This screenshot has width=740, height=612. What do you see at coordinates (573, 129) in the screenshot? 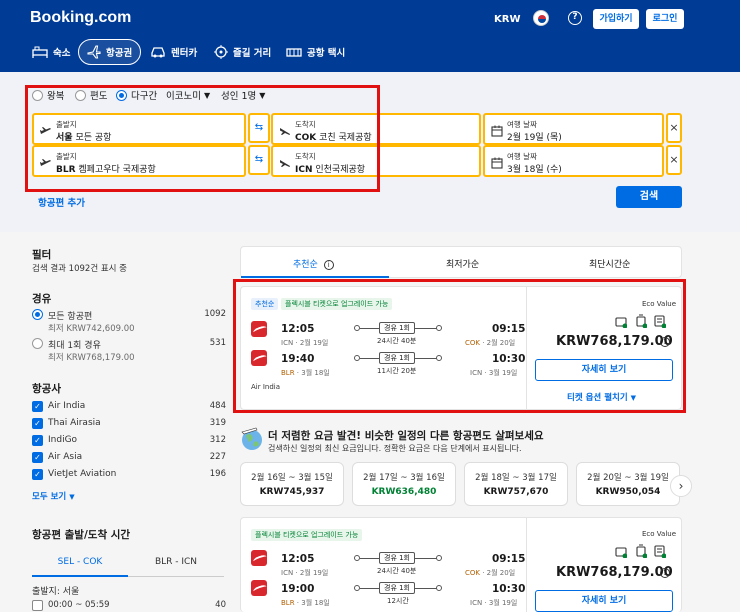
I see `date-field-1: 여행 날짜 2월 19일 (목)` at bounding box center [573, 129].